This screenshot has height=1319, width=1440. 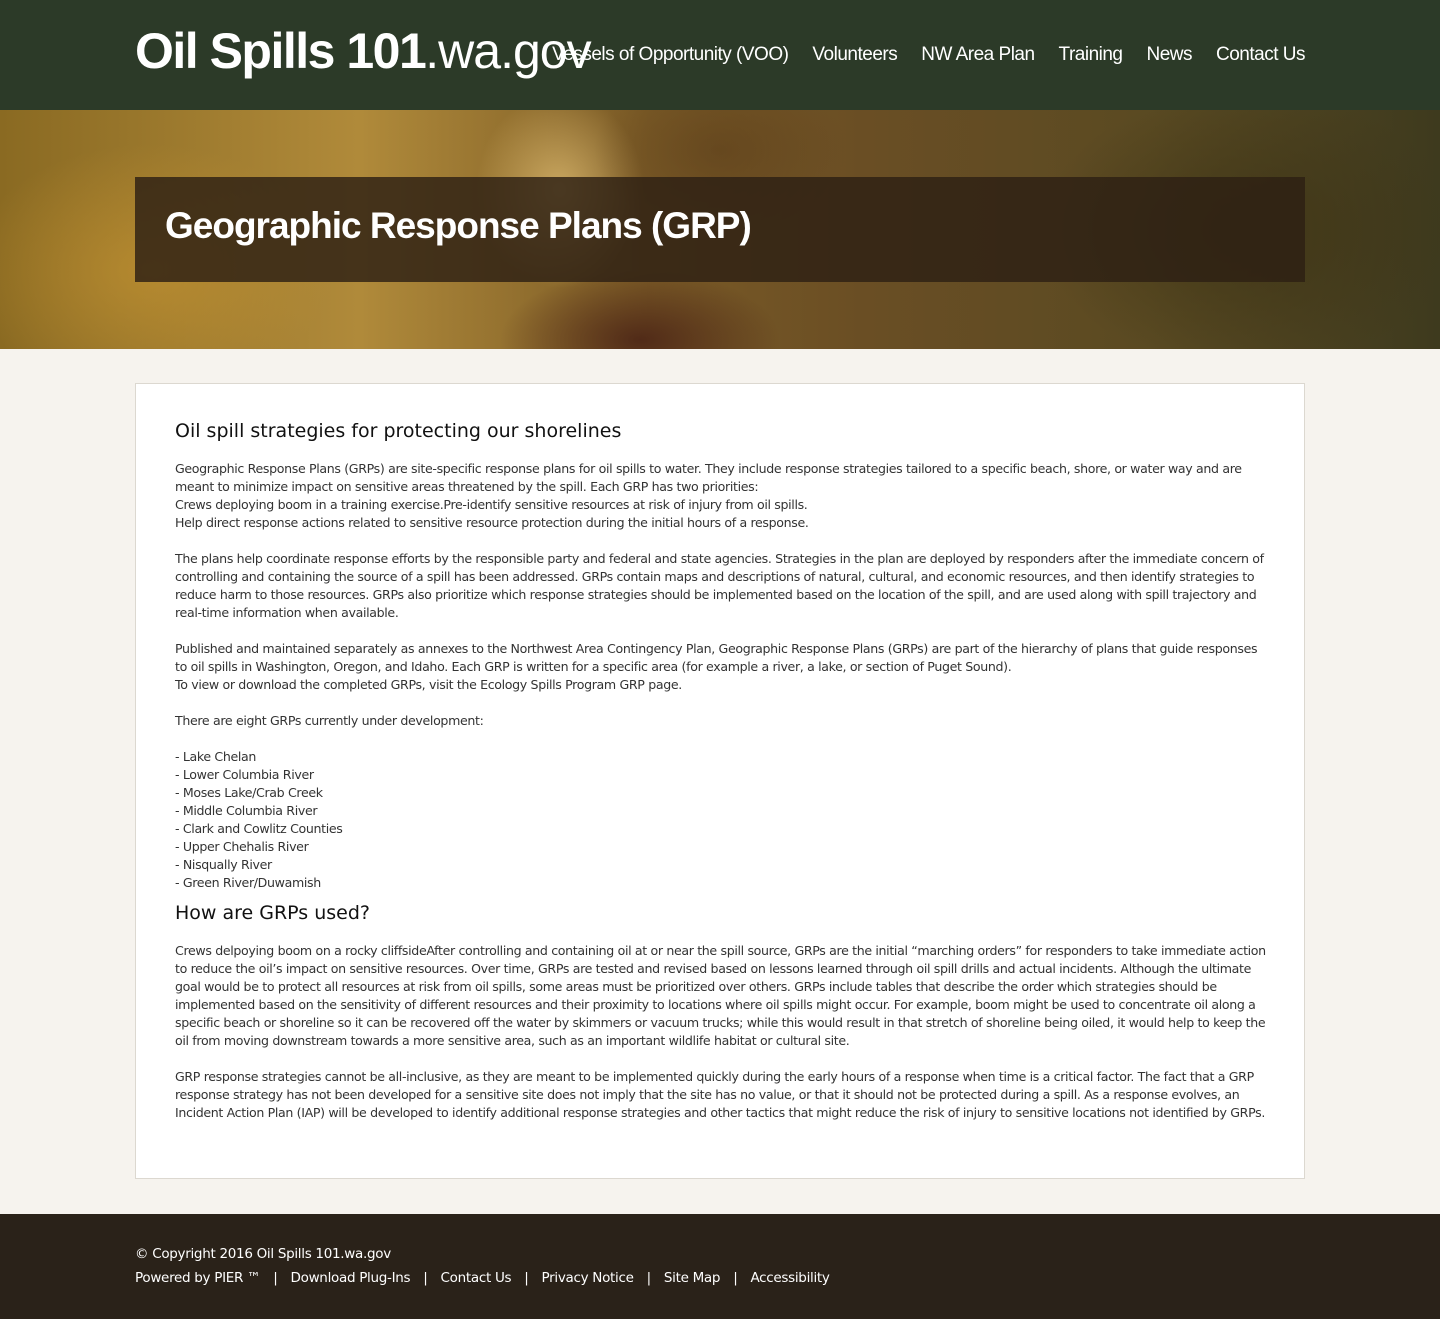 I want to click on list-item: - Lower Columbia River, so click(x=244, y=774).